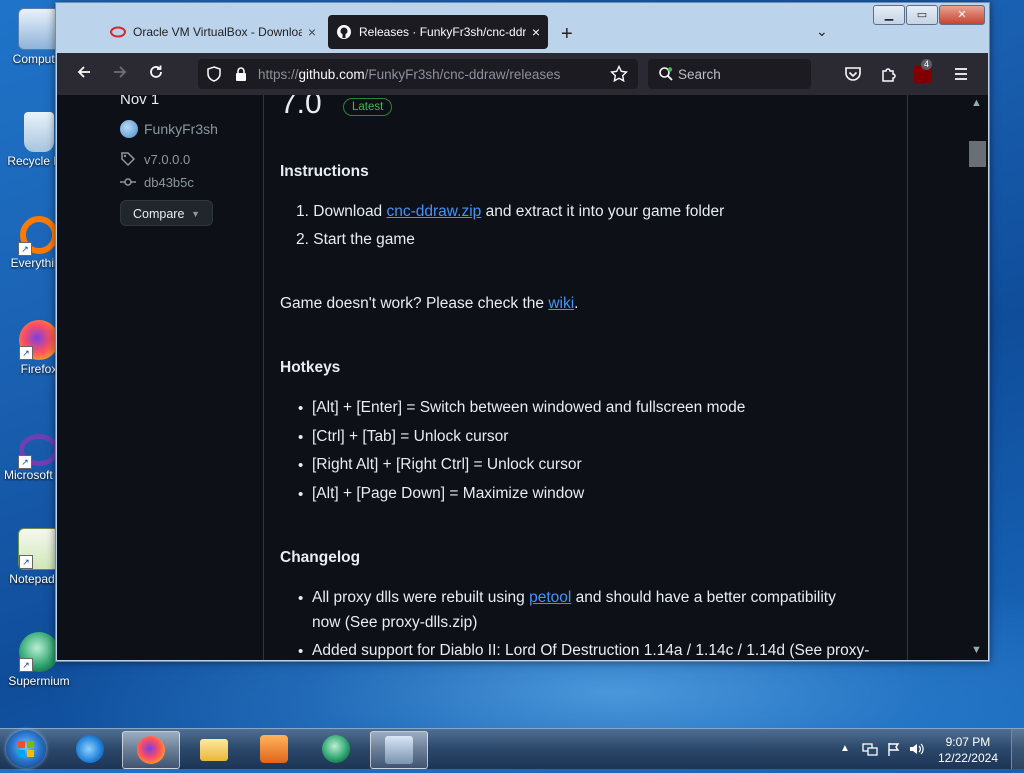 This screenshot has height=773, width=1024. I want to click on changelog-heading: Changelog, so click(320, 557).